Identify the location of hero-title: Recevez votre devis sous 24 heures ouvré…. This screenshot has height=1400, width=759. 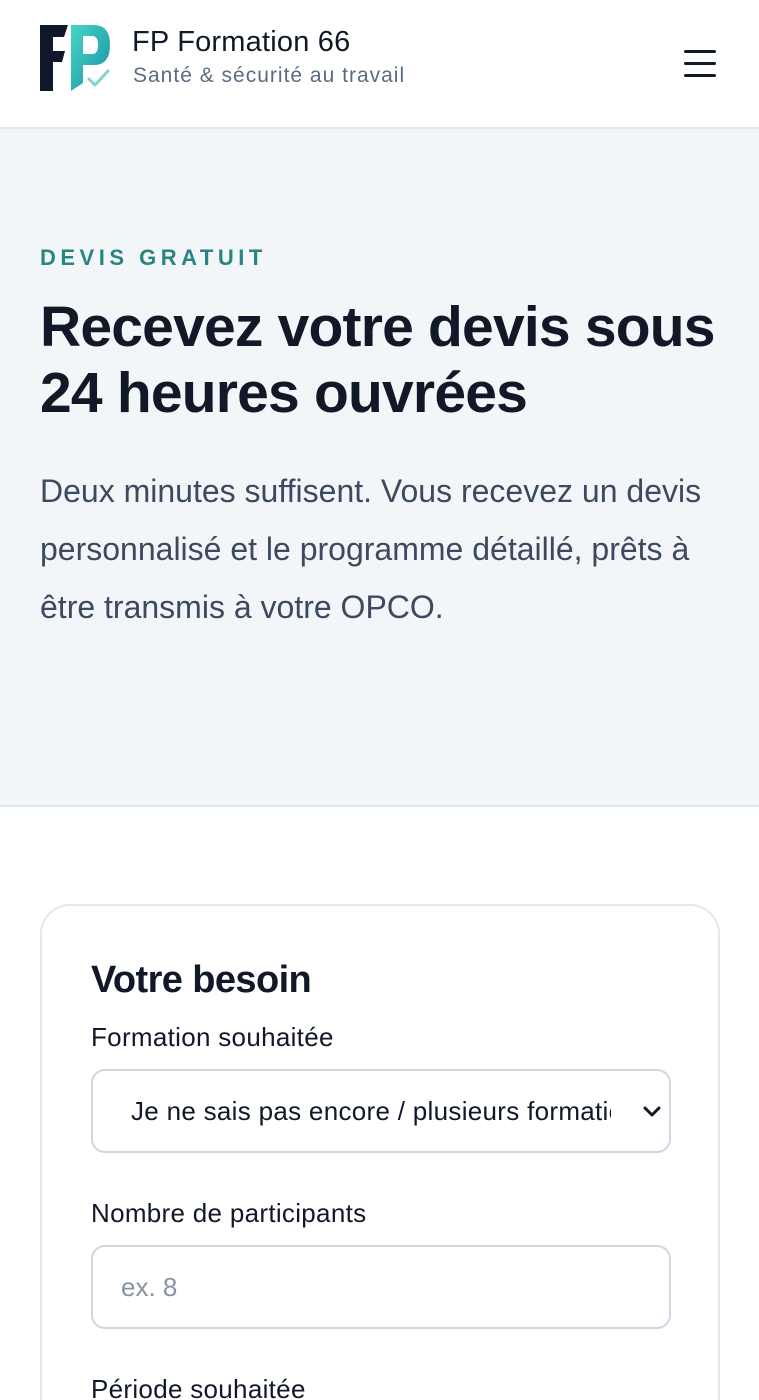
(377, 360).